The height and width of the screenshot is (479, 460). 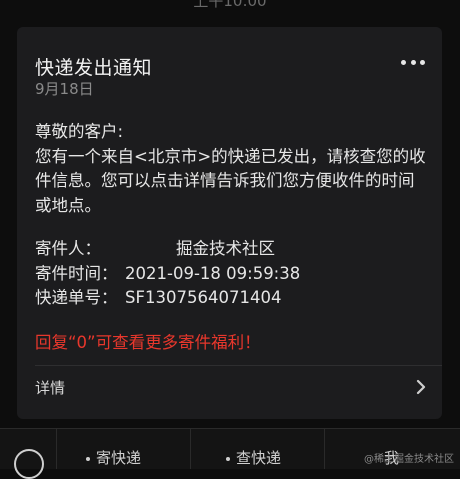 I want to click on more-horizontal-icon, so click(x=413, y=62).